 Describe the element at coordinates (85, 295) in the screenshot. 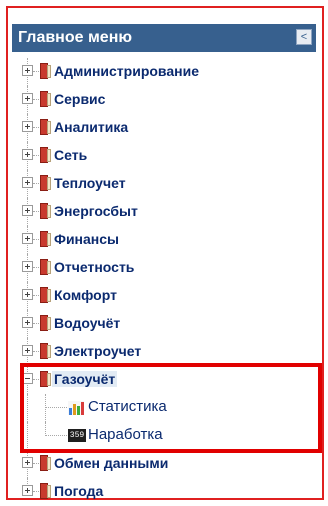

I see `menu-item-label: Комфорт` at that location.